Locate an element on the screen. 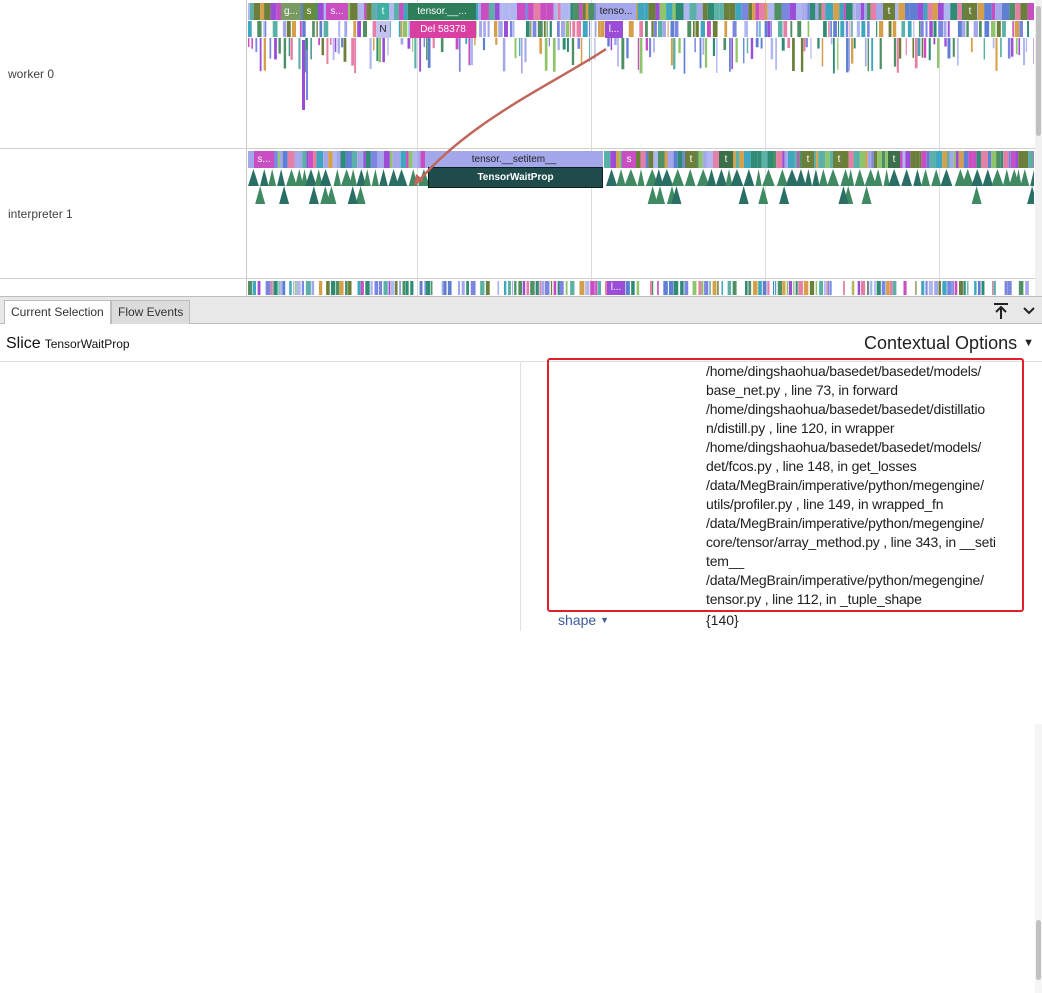  slice-label: s is located at coordinates (309, 11).